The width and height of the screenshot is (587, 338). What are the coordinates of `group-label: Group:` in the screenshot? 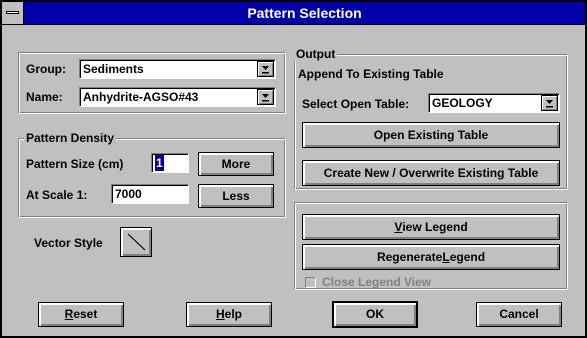 It's located at (46, 69).